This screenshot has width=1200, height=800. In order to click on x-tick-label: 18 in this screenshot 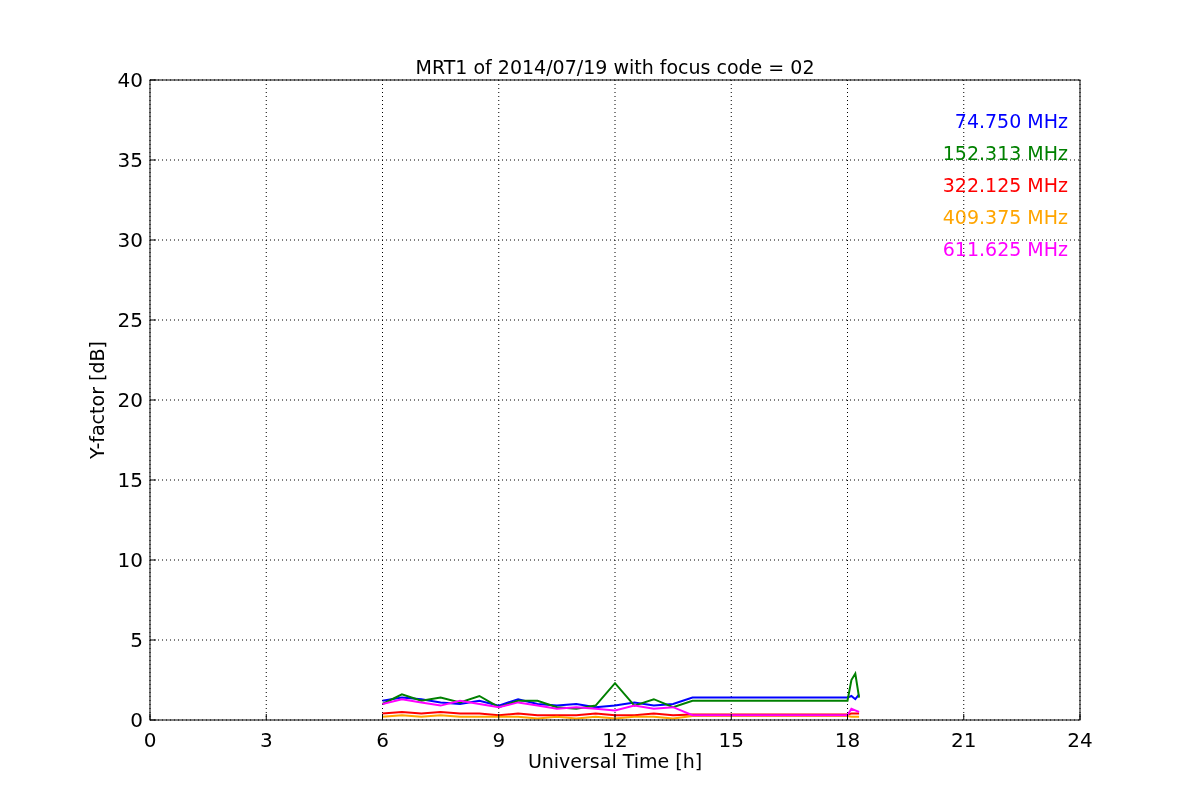, I will do `click(847, 740)`.